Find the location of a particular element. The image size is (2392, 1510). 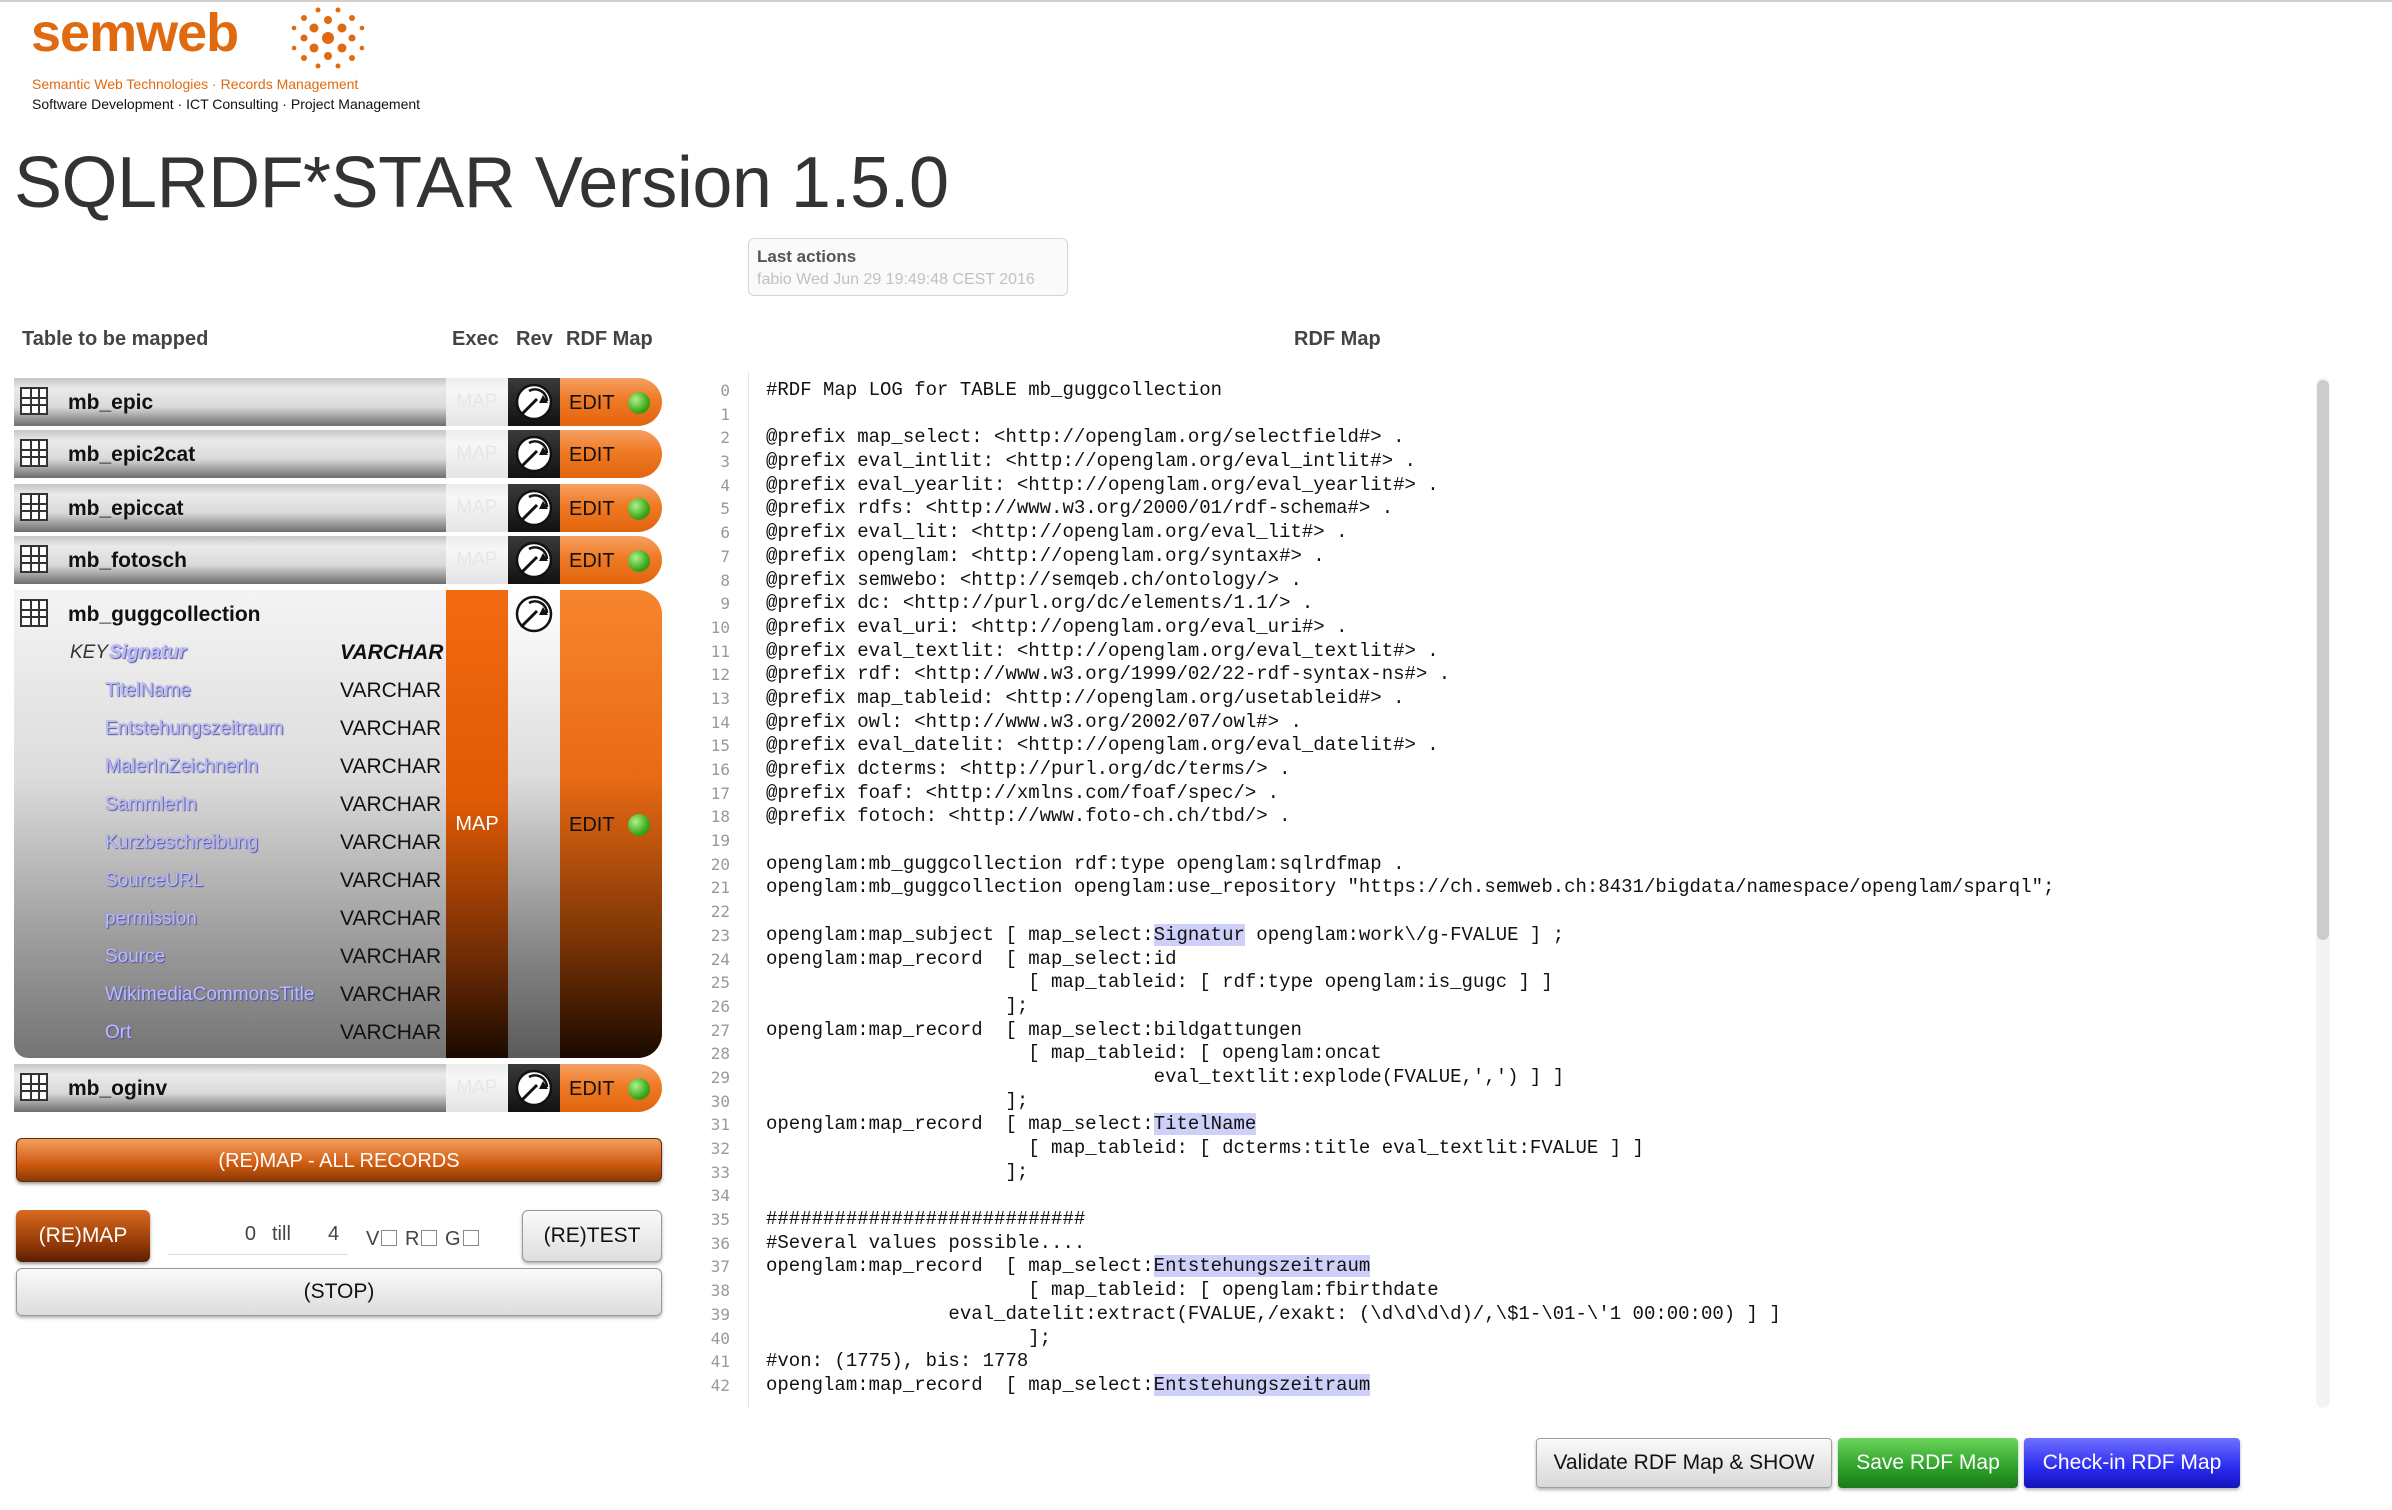

field-name: Source is located at coordinates (135, 957).